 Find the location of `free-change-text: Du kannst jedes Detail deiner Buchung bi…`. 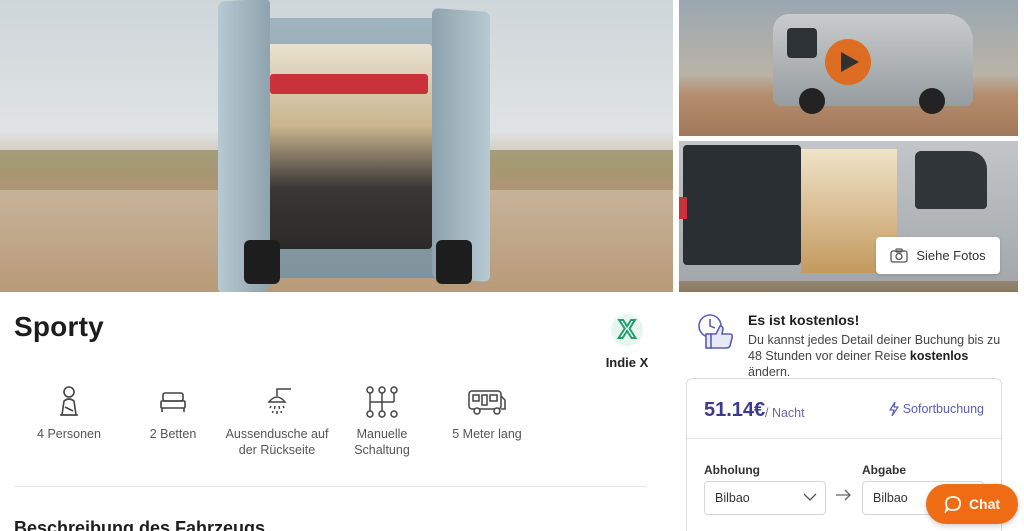

free-change-text: Du kannst jedes Detail deiner Buchung bi… is located at coordinates (878, 356).